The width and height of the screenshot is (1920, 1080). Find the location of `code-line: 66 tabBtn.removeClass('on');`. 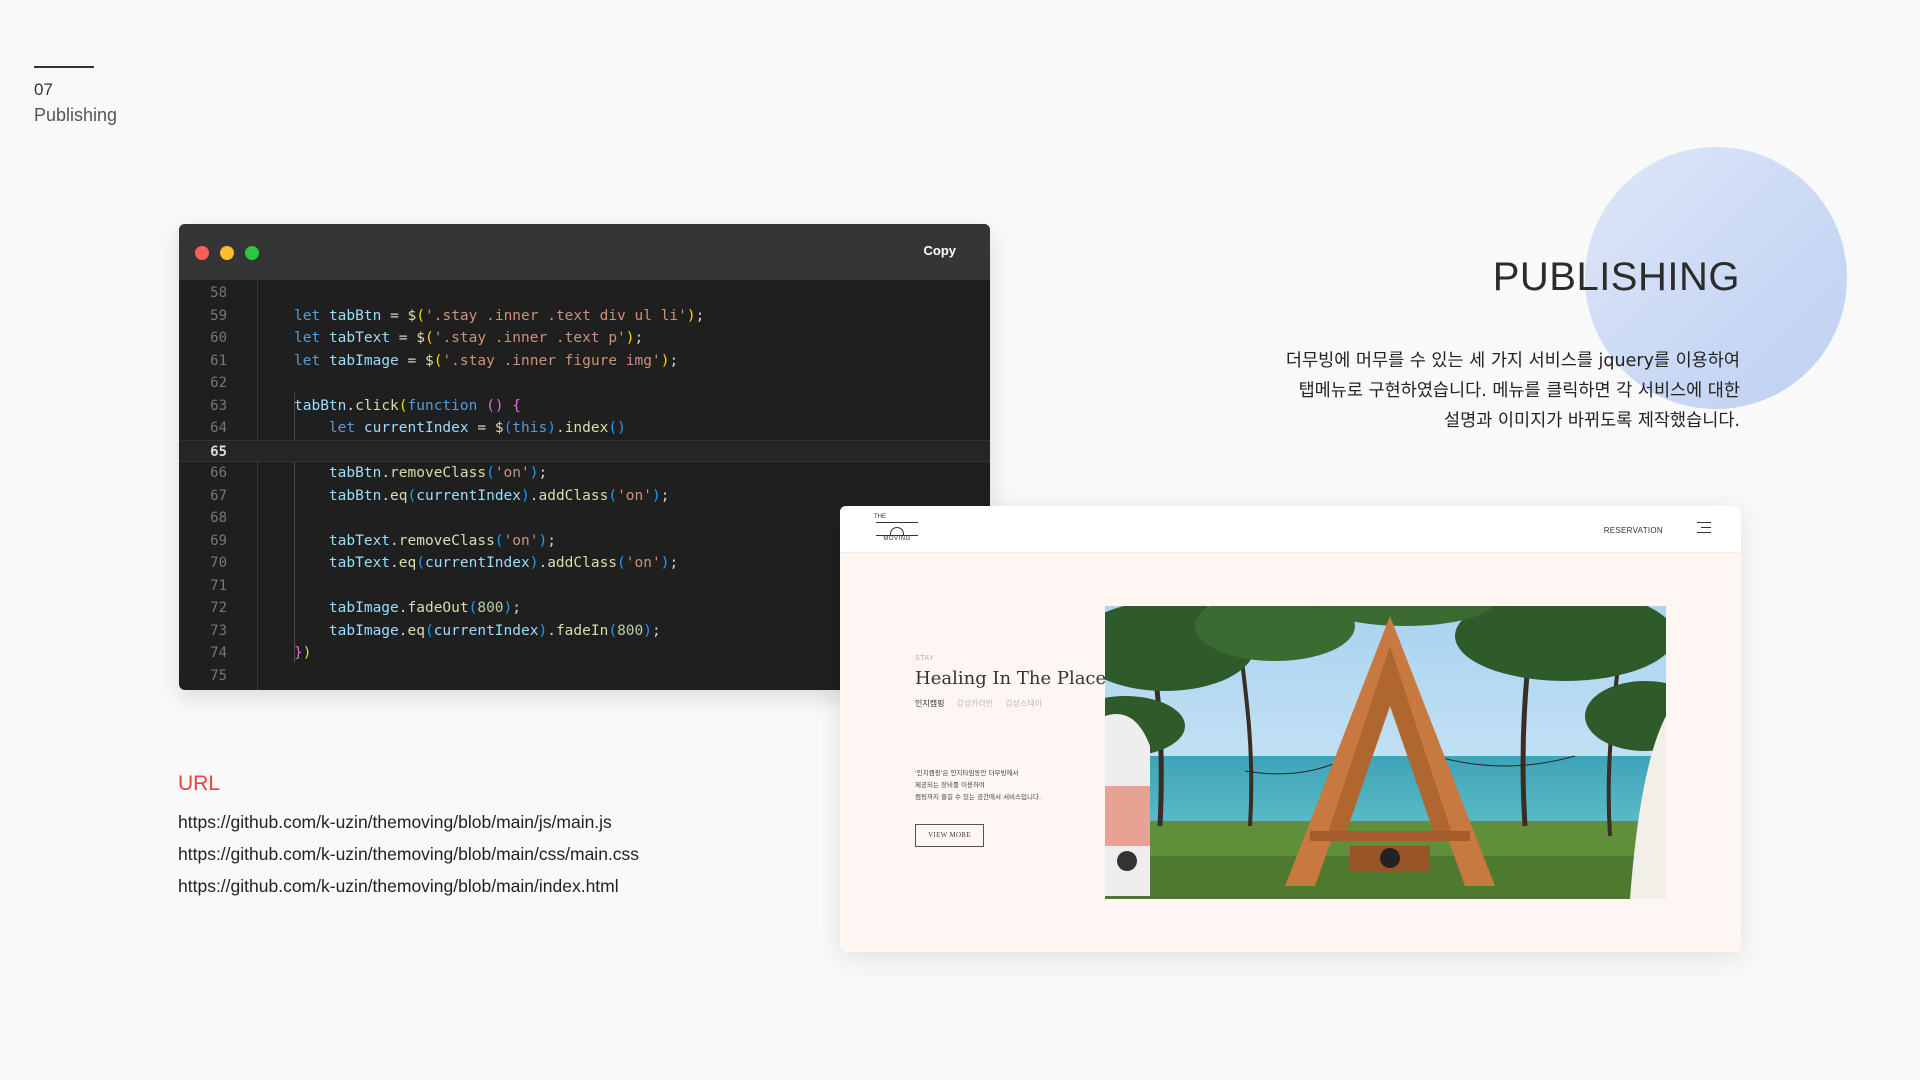

code-line: 66 tabBtn.removeClass('on'); is located at coordinates (584, 473).